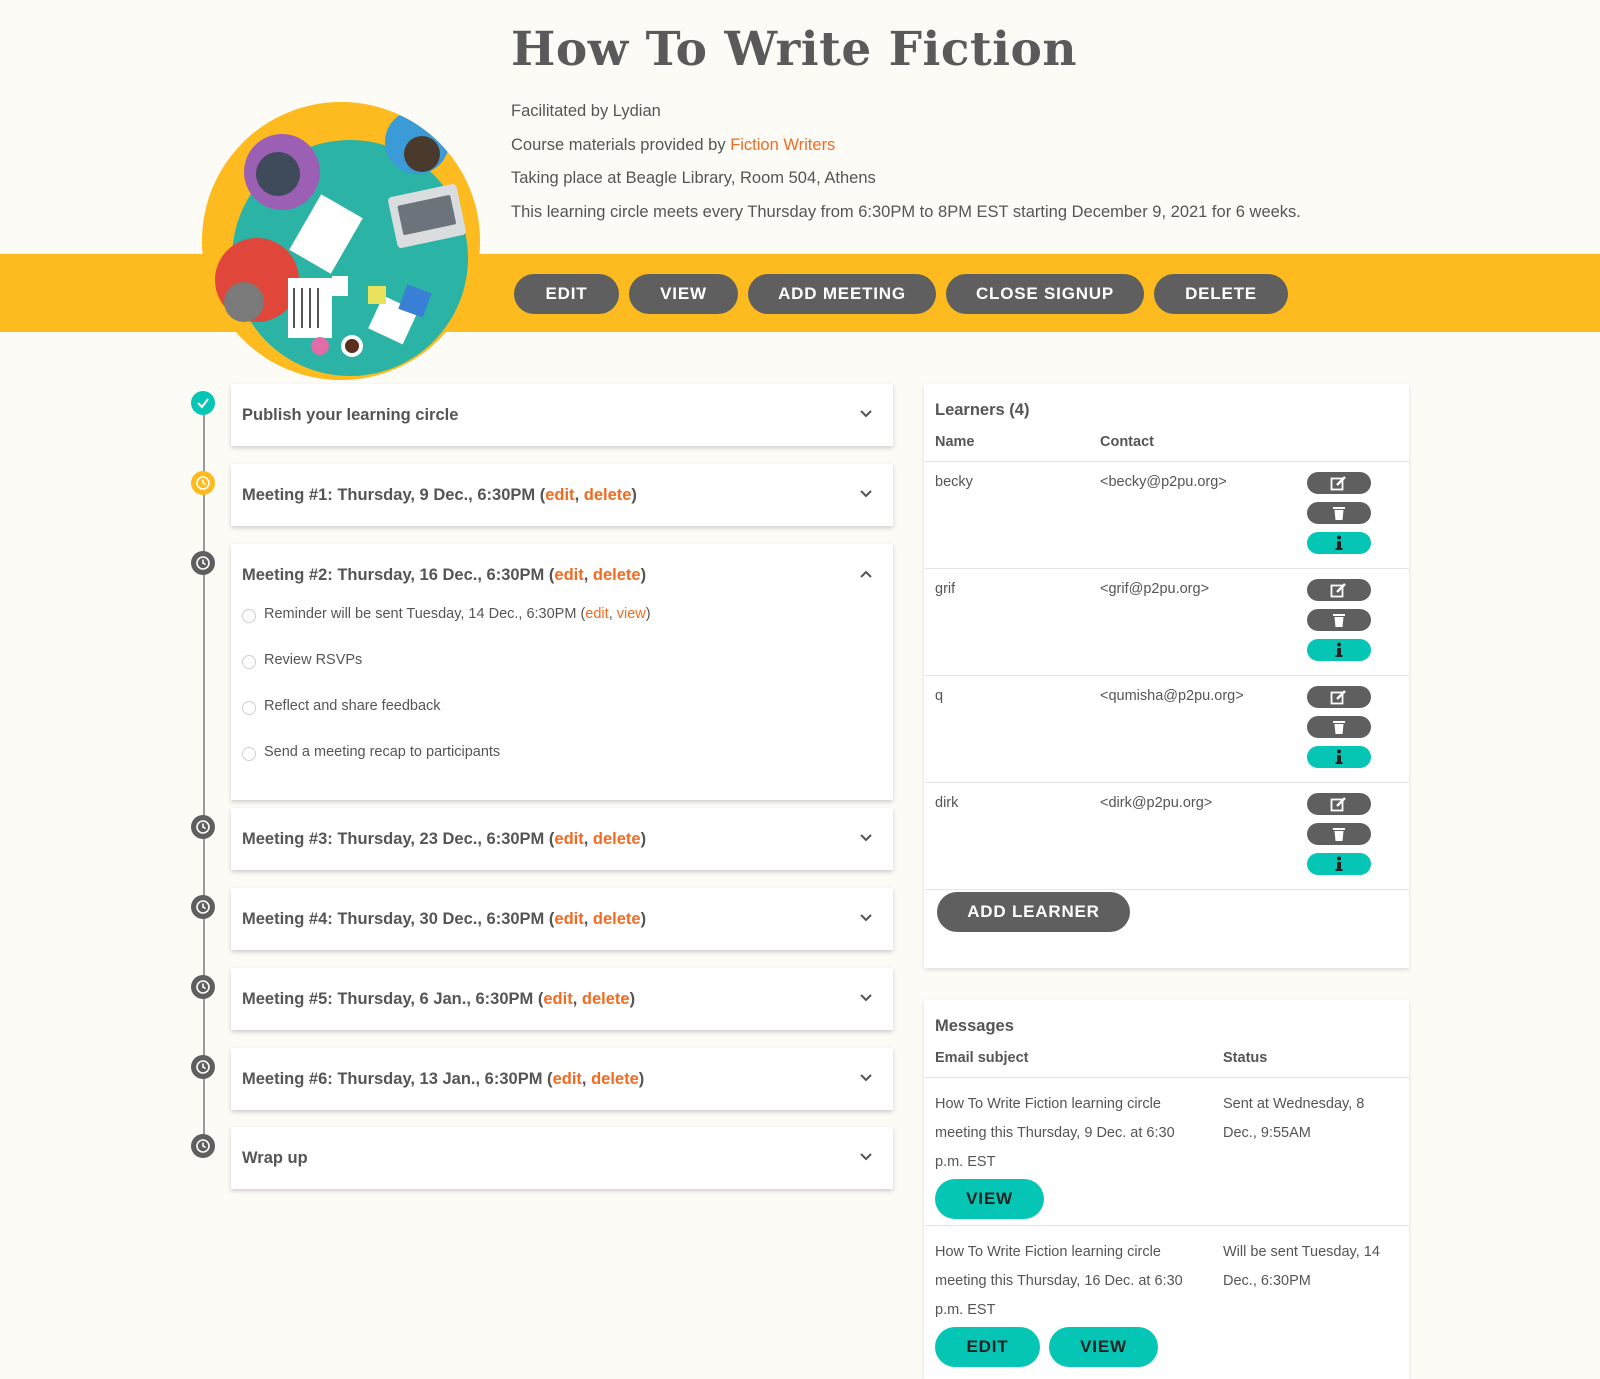 The width and height of the screenshot is (1600, 1379). I want to click on materials-prefix: Course materials provided by, so click(621, 144).